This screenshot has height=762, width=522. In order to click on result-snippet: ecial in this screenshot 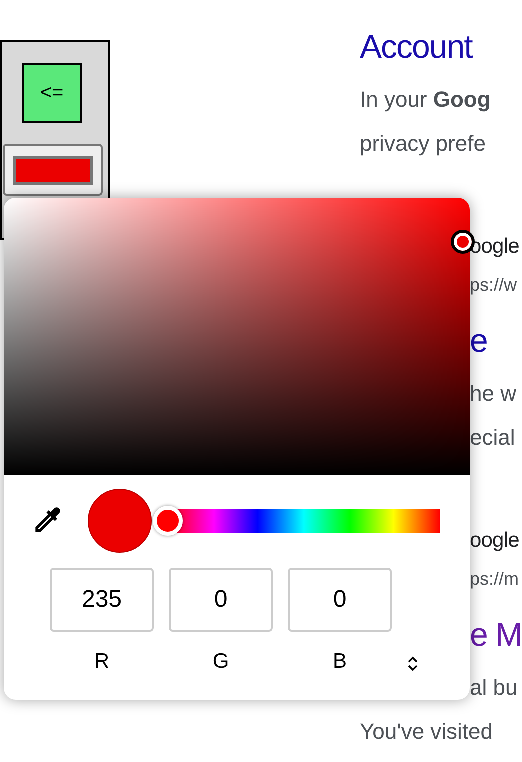, I will do `click(493, 437)`.